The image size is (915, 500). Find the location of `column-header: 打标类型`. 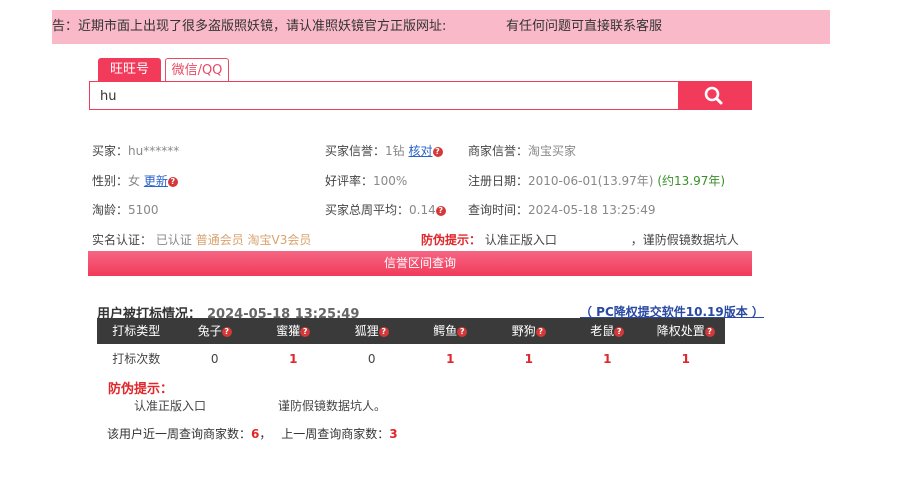

column-header: 打标类型 is located at coordinates (136, 331).